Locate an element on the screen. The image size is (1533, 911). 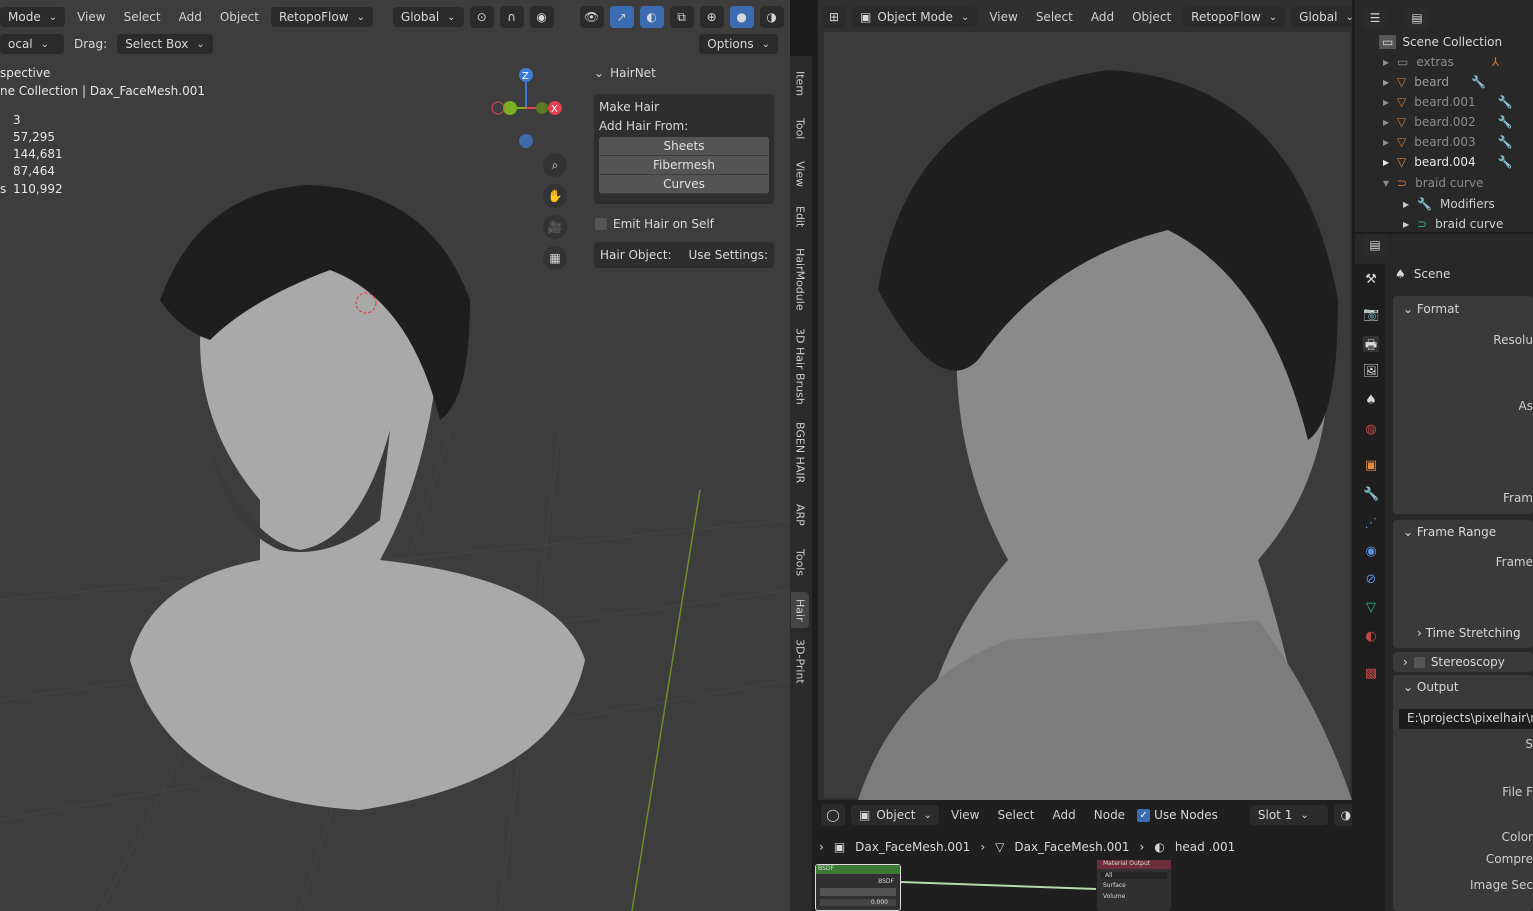
scene-collection-label: Scene Collection is located at coordinates (1452, 42).